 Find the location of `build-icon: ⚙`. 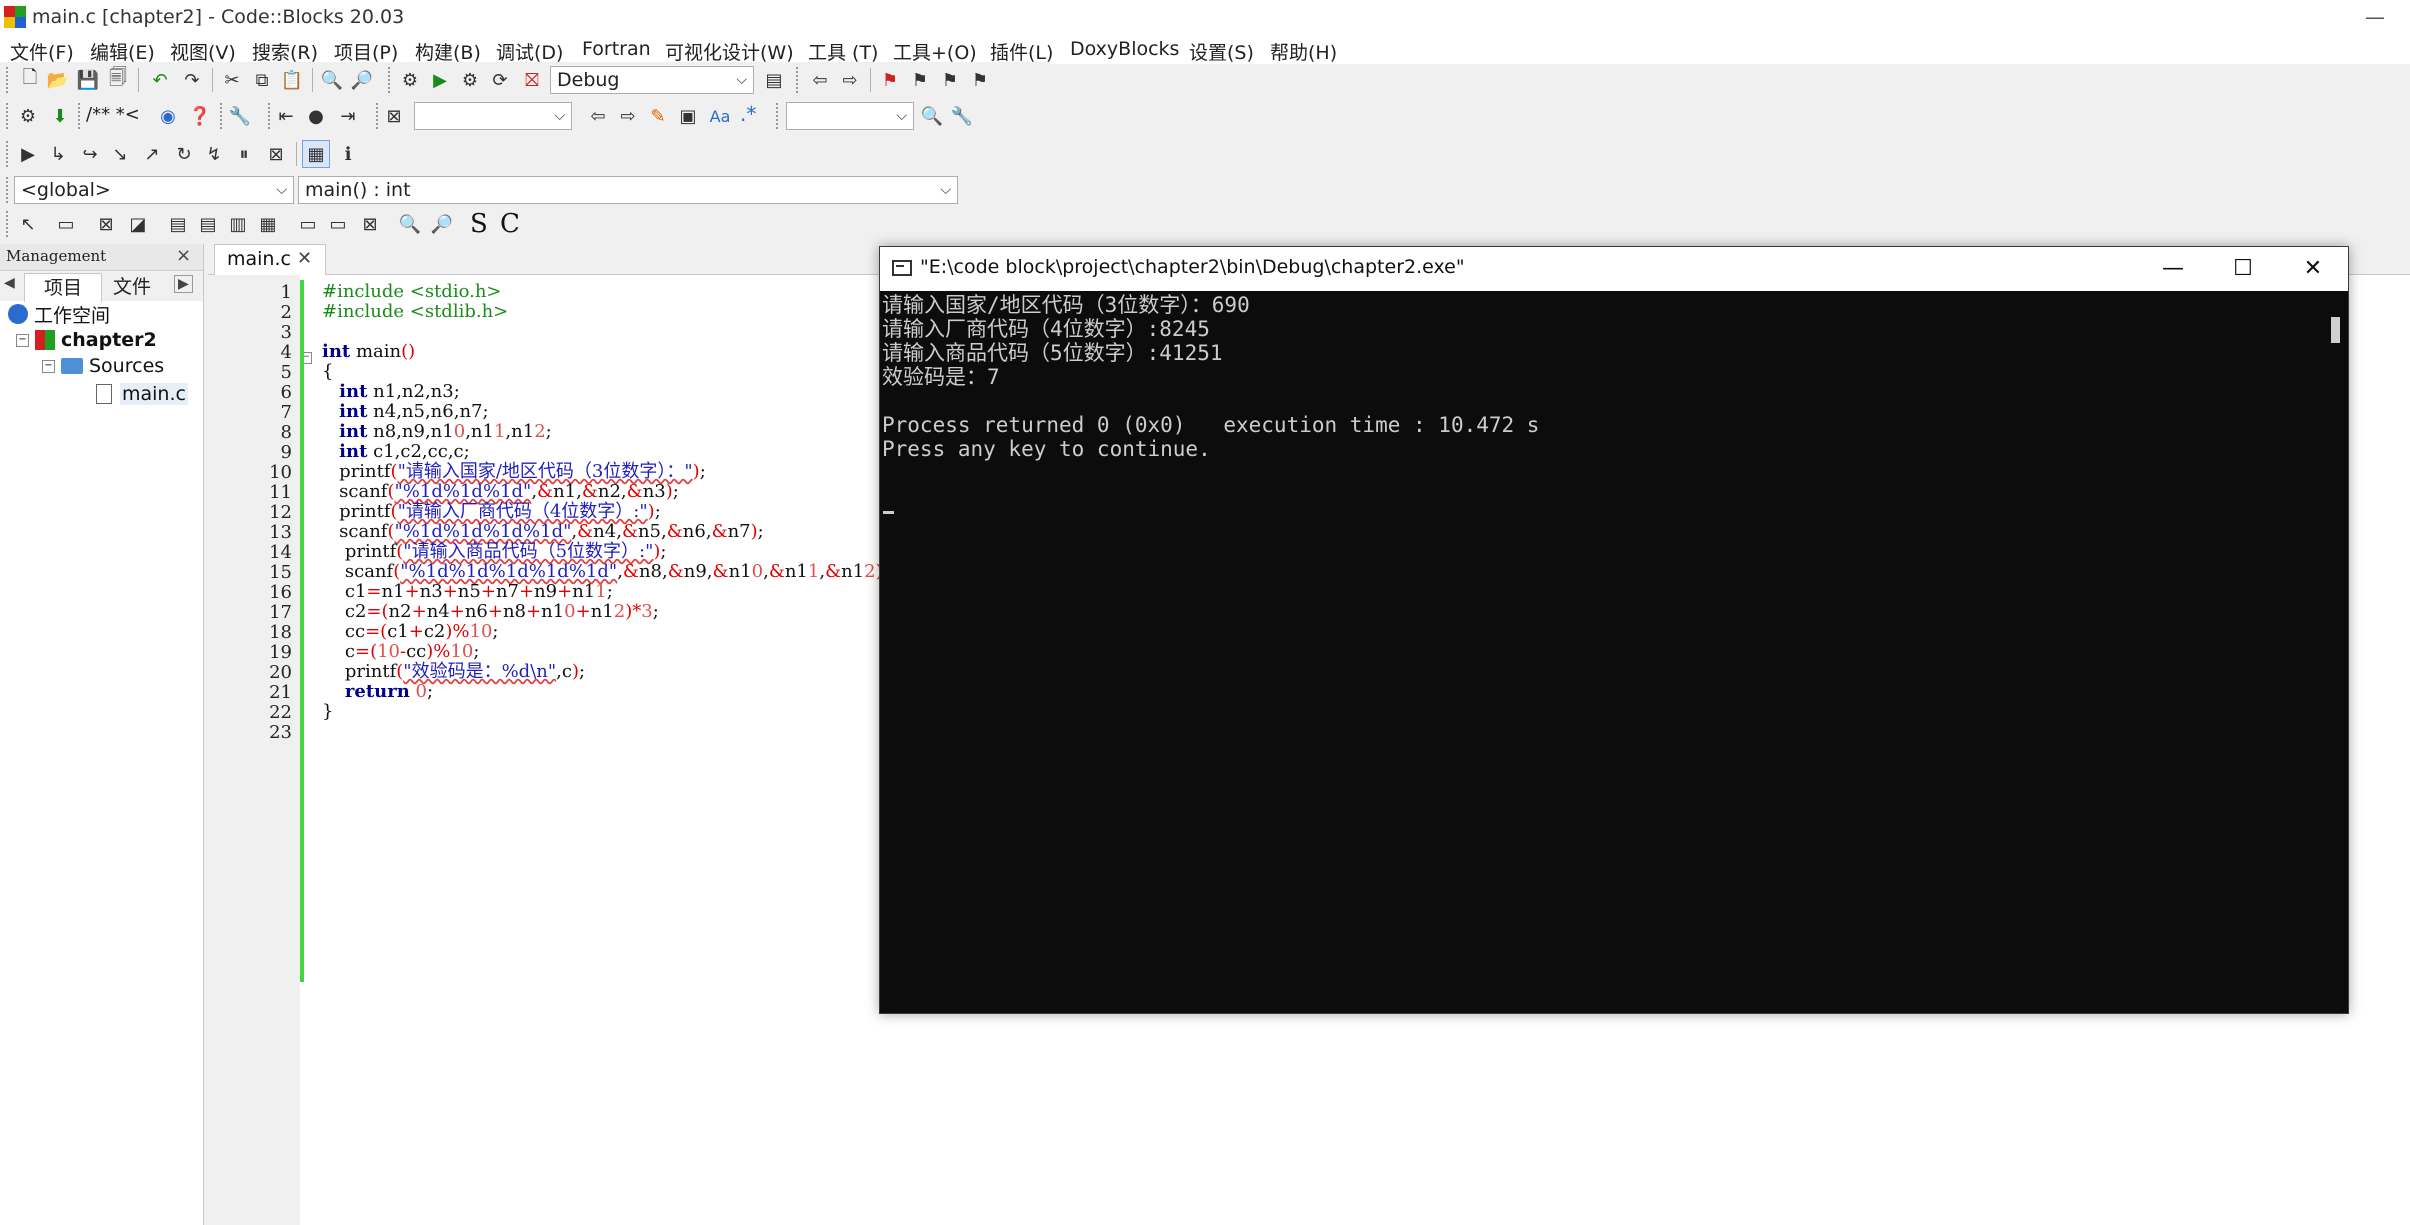

build-icon: ⚙ is located at coordinates (410, 80).